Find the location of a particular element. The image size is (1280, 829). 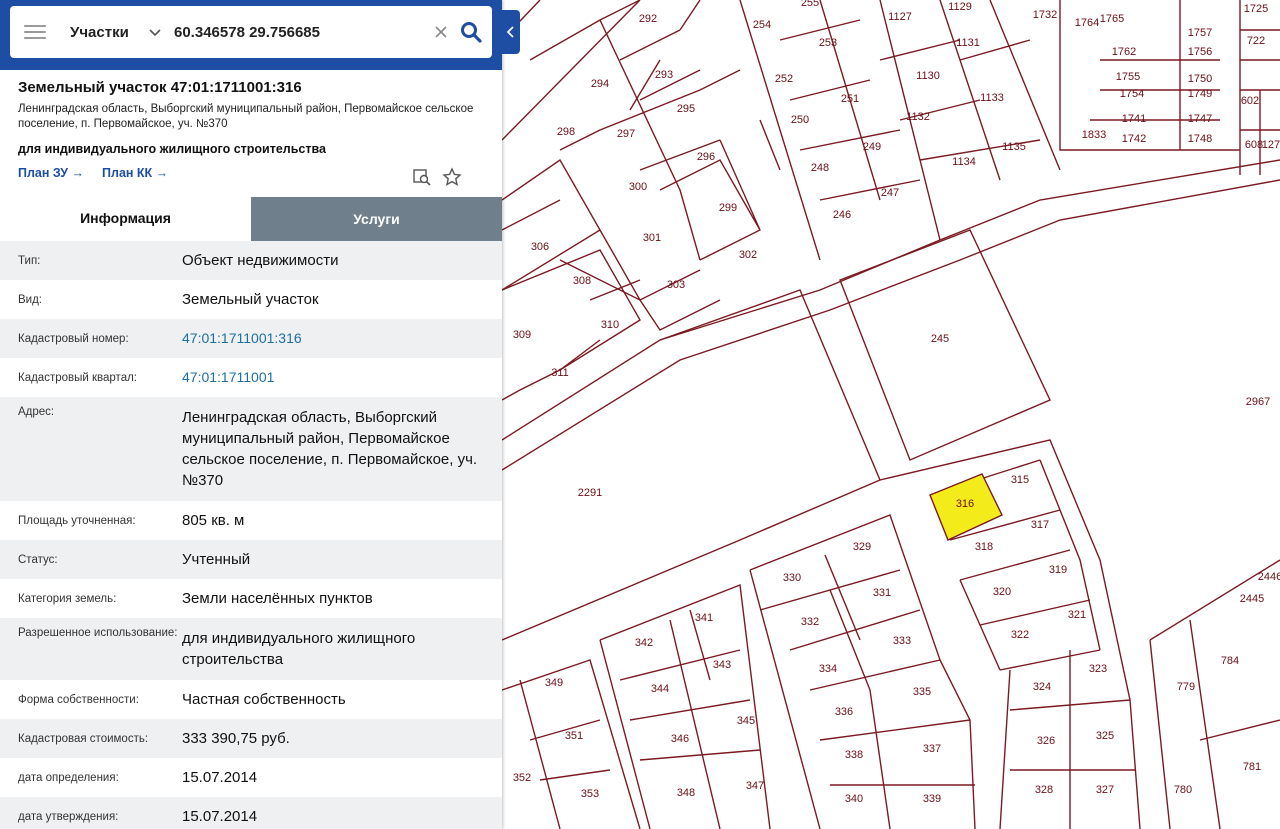

info-row: дата утверждения: 15.07.2014 is located at coordinates (251, 813).